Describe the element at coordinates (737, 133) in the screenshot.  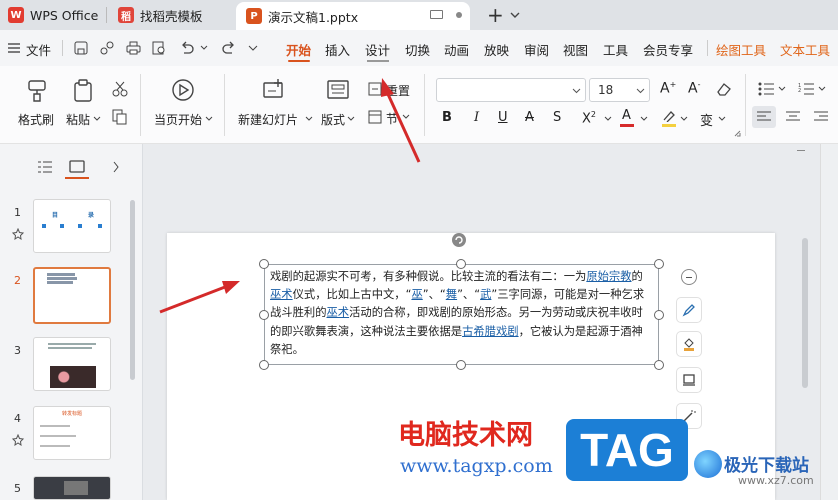
I see `font-dialog-launcher-icon` at that location.